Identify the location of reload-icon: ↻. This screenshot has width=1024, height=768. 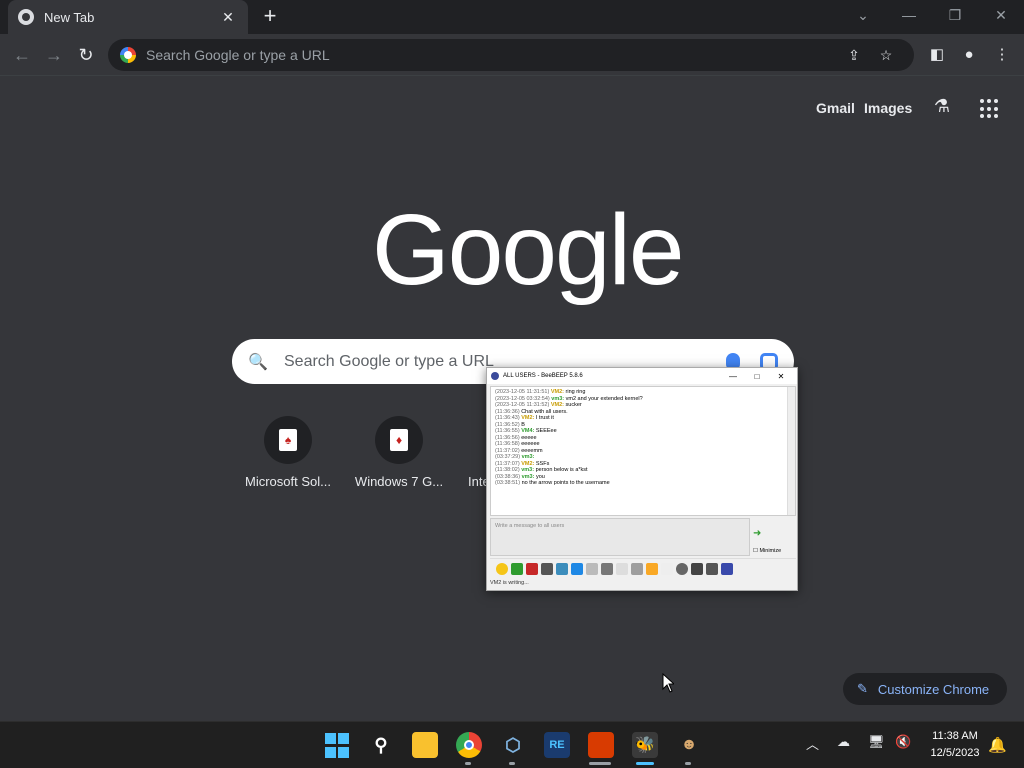
(86, 55).